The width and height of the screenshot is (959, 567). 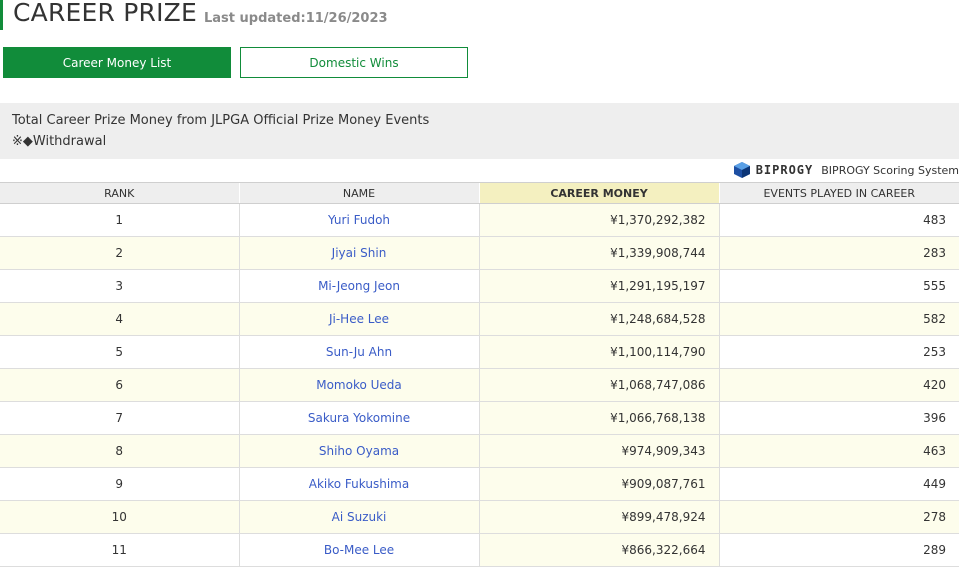 I want to click on player-link: Shiho Oyama, so click(x=359, y=451).